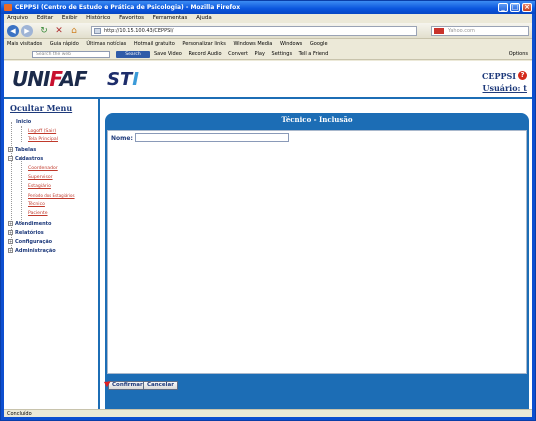  I want to click on bookmark-item: Últimas notícias, so click(106, 44).